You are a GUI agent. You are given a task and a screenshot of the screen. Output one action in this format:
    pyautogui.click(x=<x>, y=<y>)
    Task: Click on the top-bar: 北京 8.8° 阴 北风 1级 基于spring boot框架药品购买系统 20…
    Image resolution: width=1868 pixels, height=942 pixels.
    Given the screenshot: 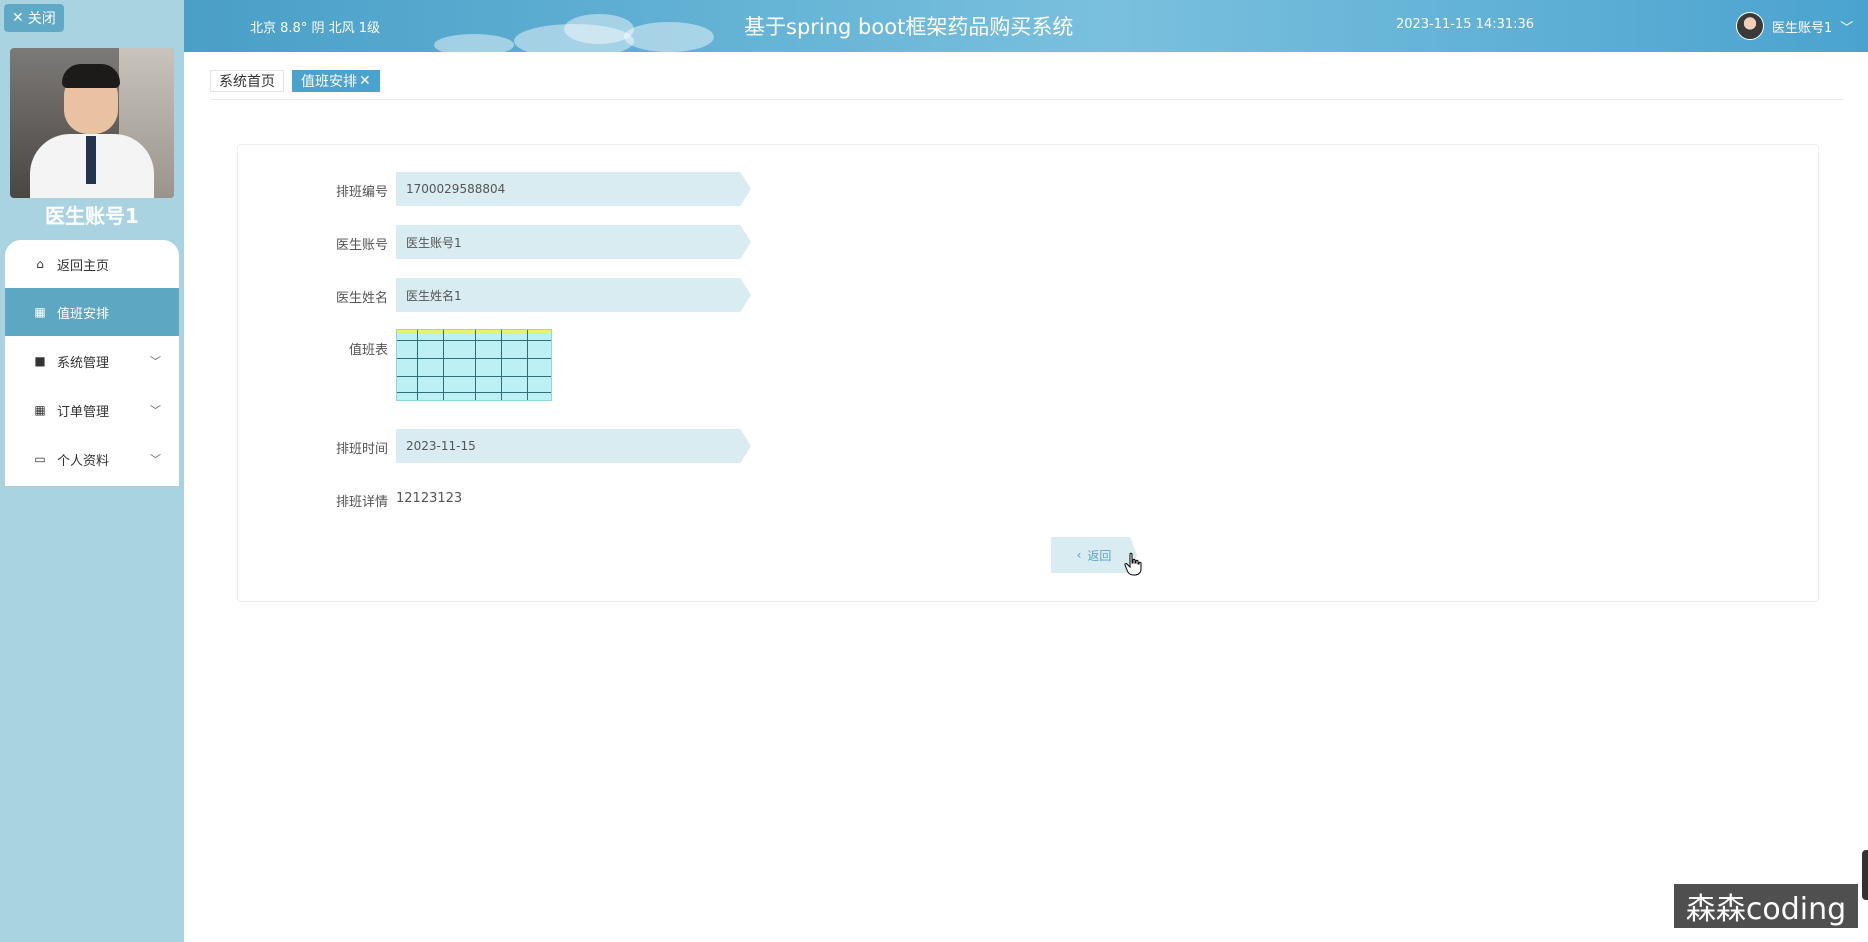 What is the action you would take?
    pyautogui.click(x=1026, y=29)
    